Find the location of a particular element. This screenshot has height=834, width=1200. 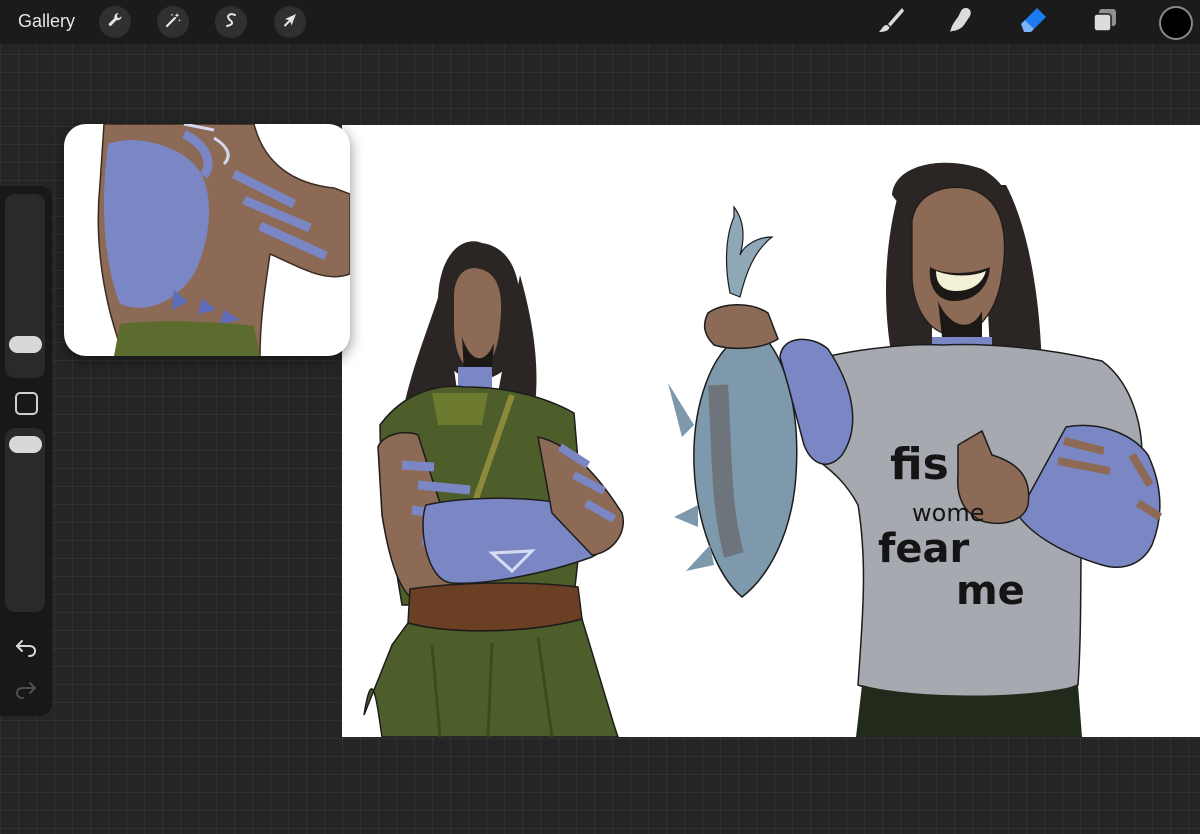

smudge-finger-icon is located at coordinates (961, 22).